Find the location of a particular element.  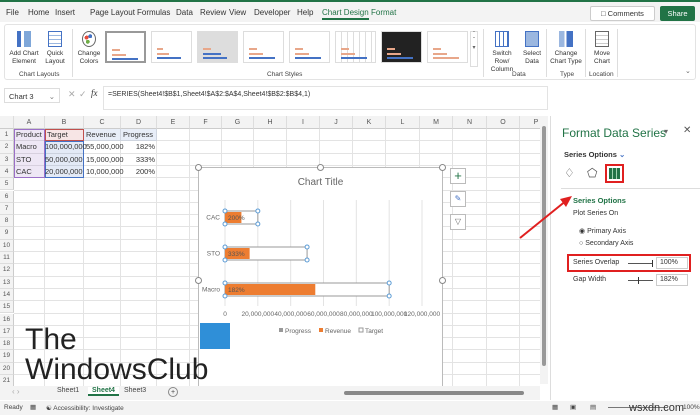

menu-help: Help is located at coordinates (305, 12).